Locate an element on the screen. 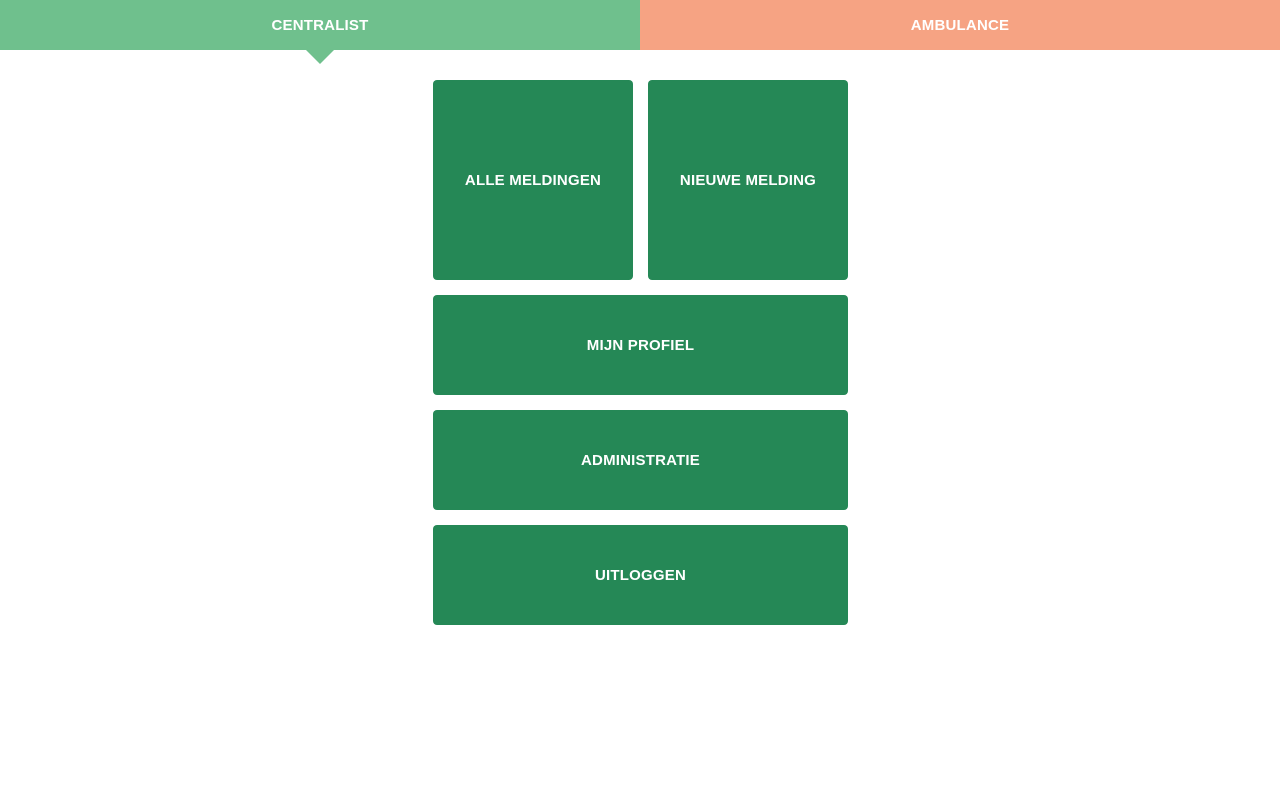  my-profile-button: MIJN PROFIEL is located at coordinates (640, 345).